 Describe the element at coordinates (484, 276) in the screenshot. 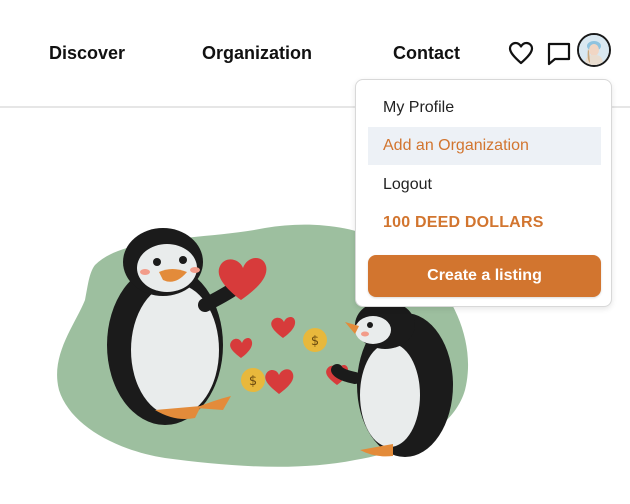

I see `create-listing-button: Create a listing` at that location.